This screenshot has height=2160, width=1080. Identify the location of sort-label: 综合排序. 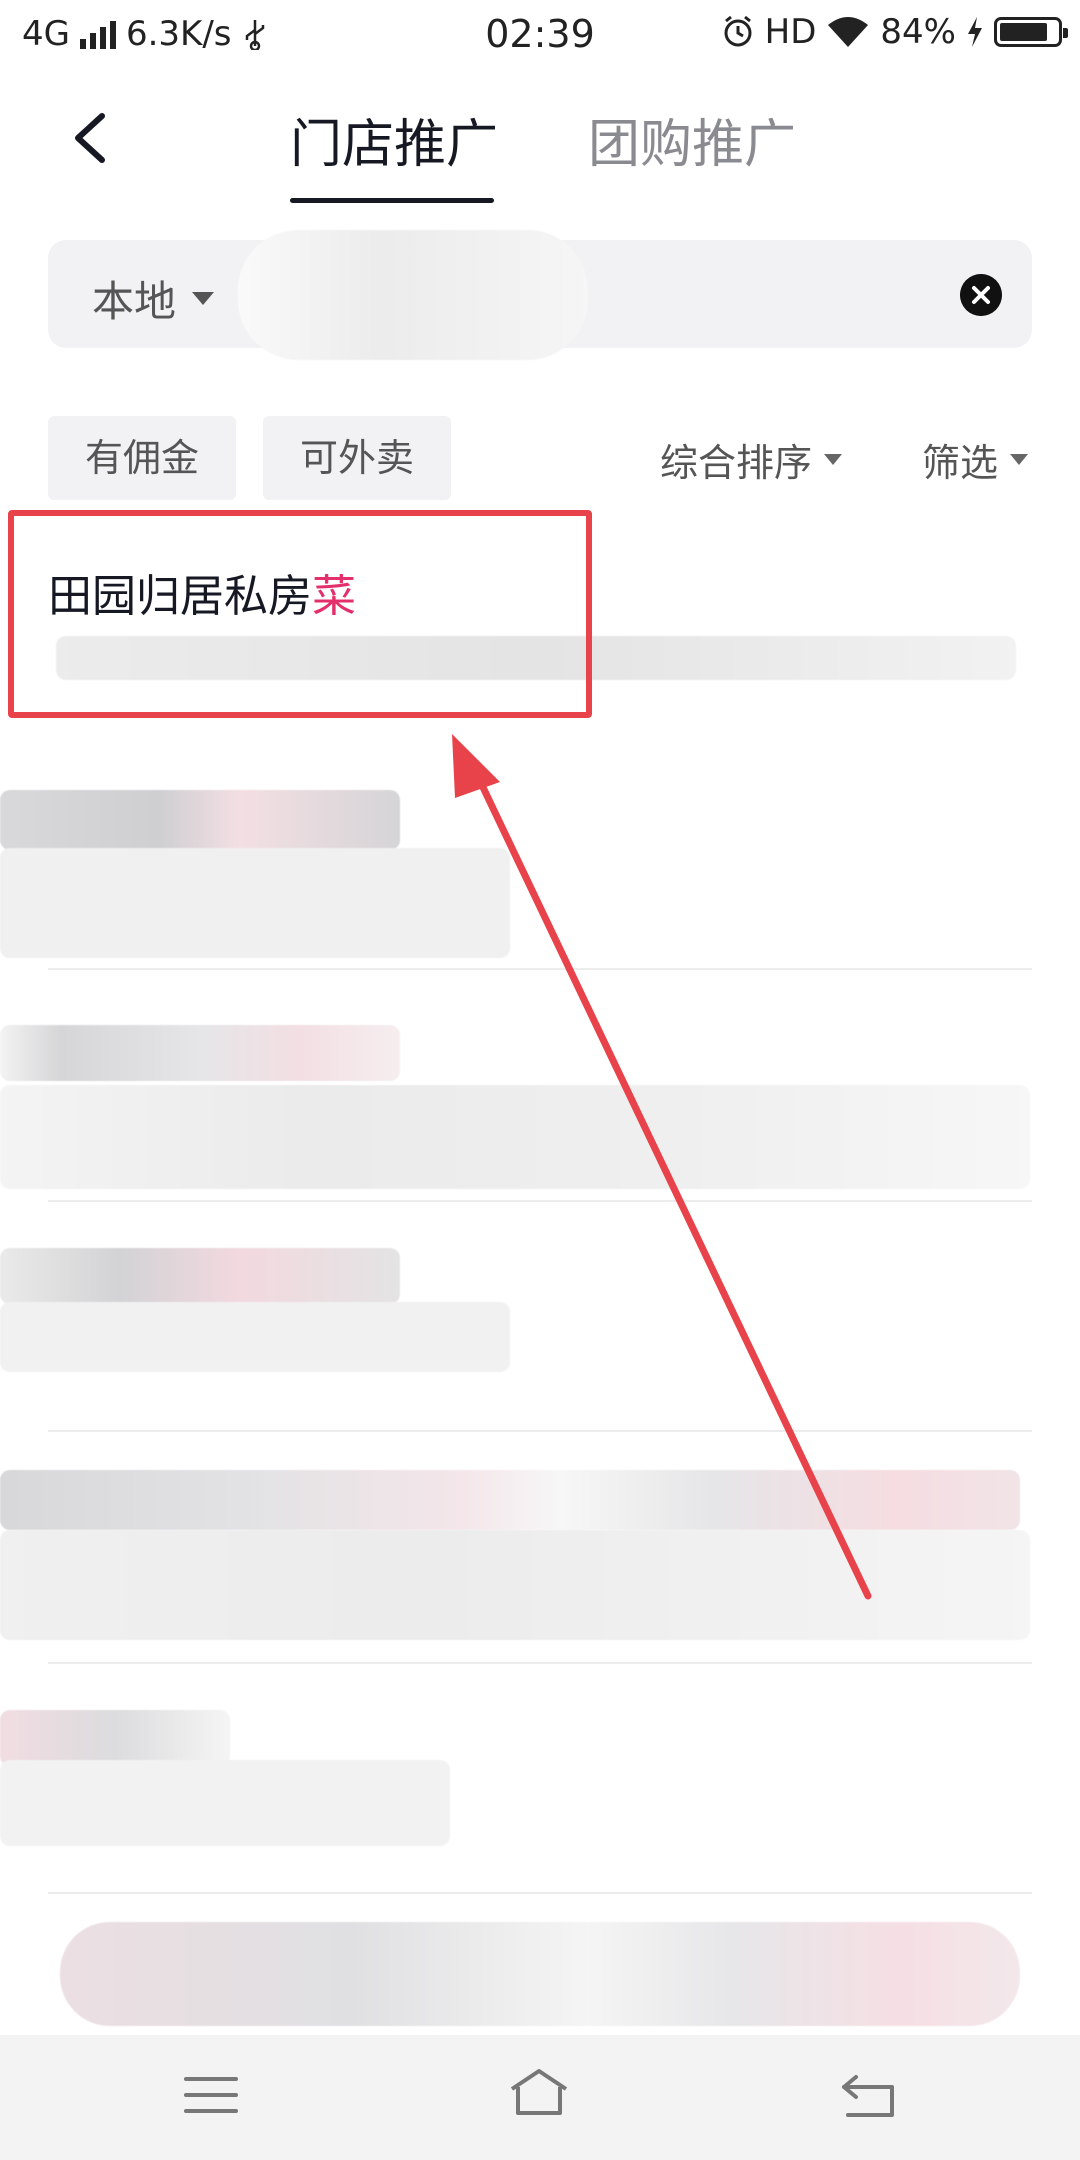
(736, 463).